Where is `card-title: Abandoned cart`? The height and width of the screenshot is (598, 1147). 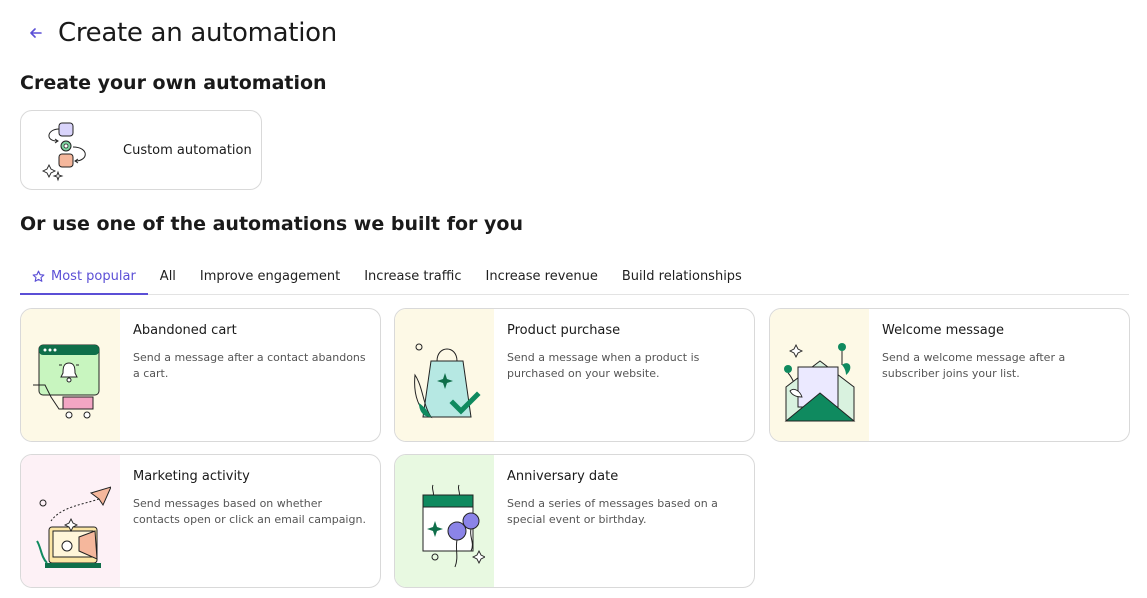 card-title: Abandoned cart is located at coordinates (185, 330).